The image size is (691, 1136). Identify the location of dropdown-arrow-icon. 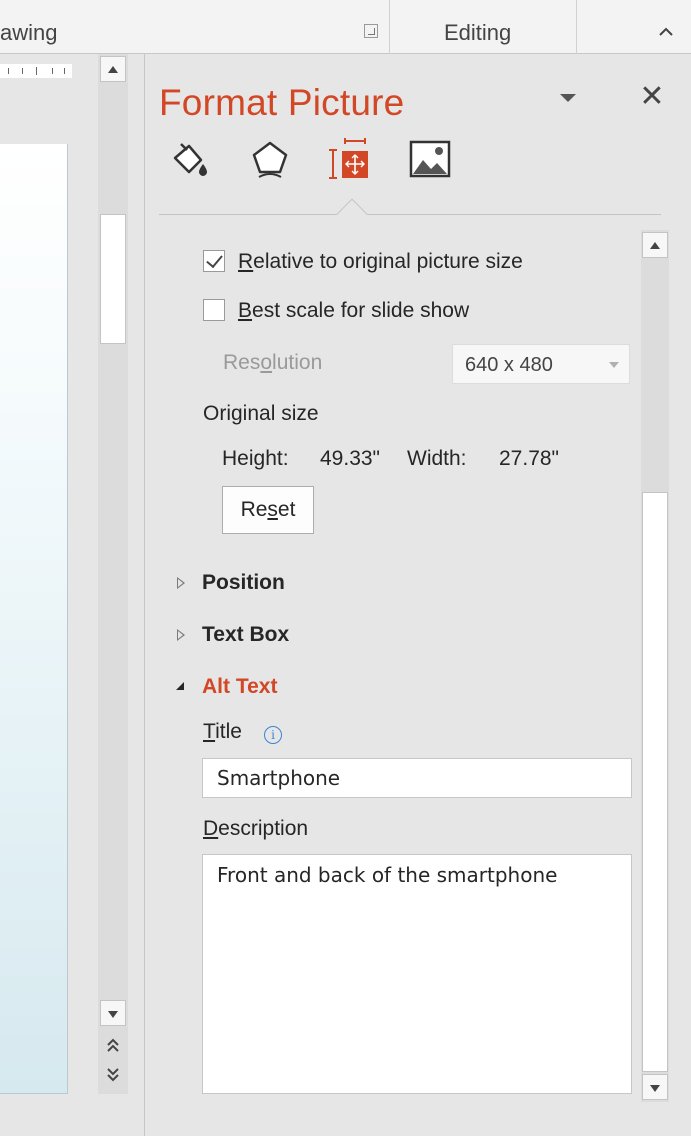
(614, 365).